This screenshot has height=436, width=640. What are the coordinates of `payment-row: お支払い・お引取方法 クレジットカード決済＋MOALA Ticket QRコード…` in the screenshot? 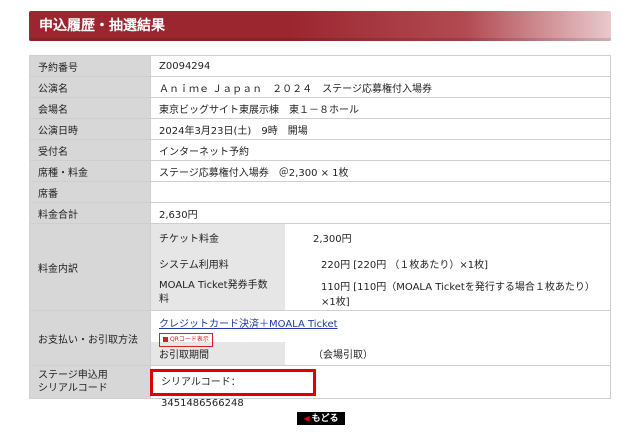 It's located at (320, 338).